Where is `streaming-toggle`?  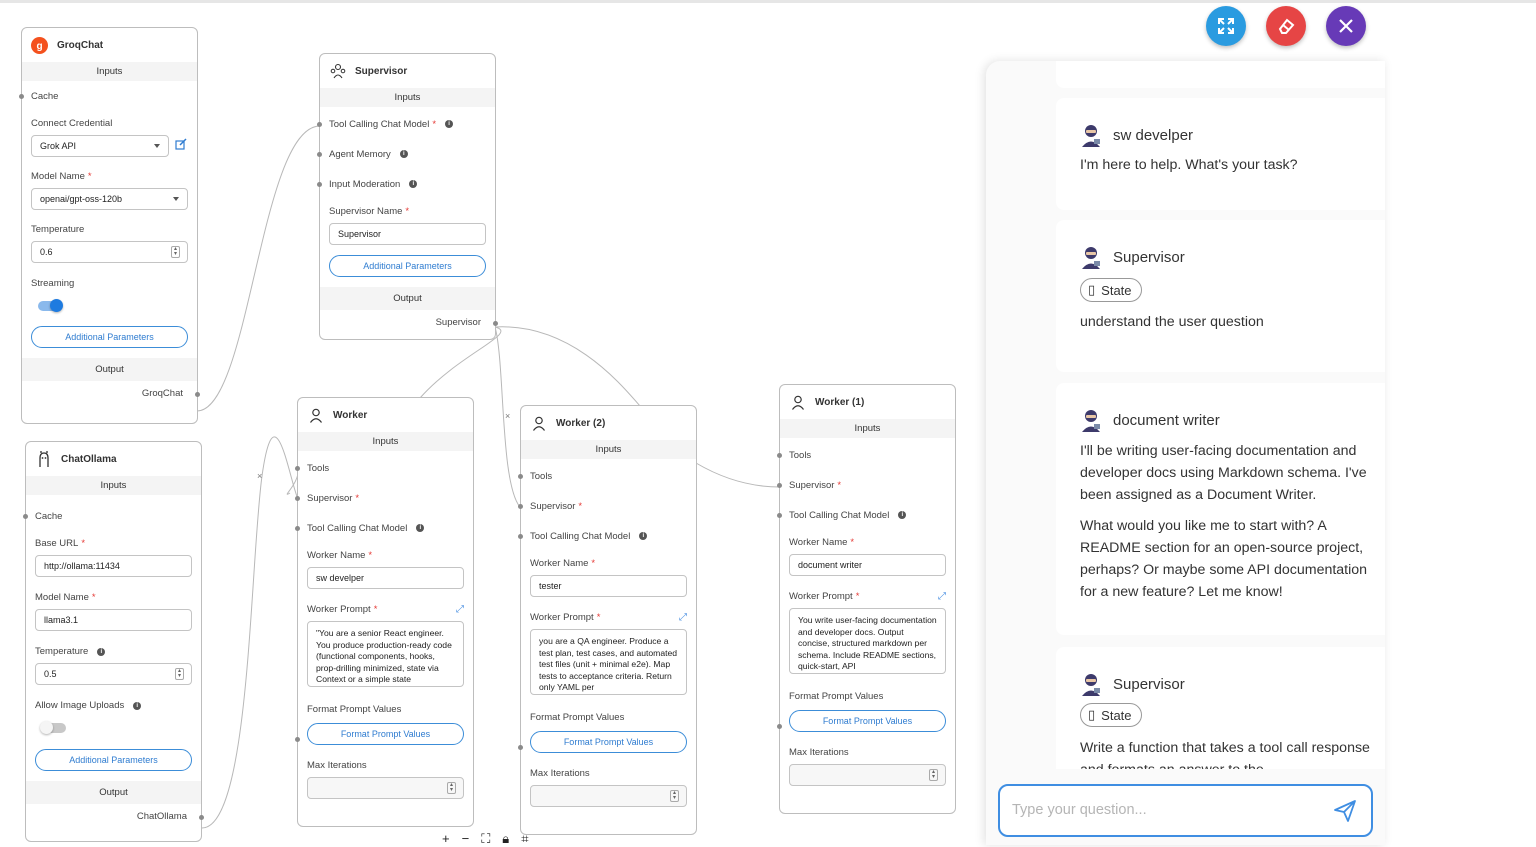
streaming-toggle is located at coordinates (50, 305).